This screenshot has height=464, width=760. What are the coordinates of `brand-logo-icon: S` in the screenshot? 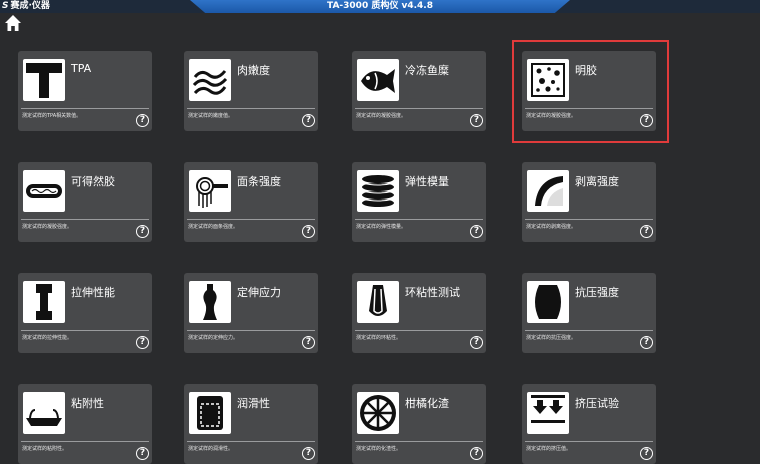 It's located at (5, 6).